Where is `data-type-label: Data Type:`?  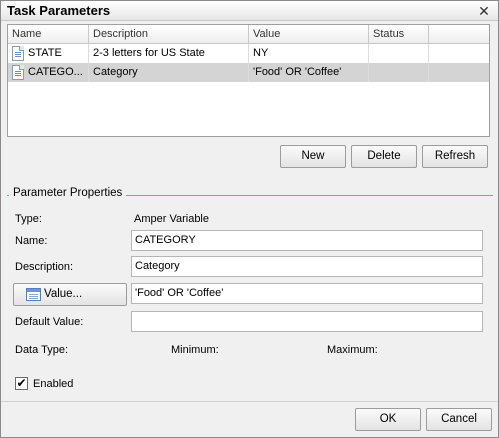 data-type-label: Data Type: is located at coordinates (41, 350).